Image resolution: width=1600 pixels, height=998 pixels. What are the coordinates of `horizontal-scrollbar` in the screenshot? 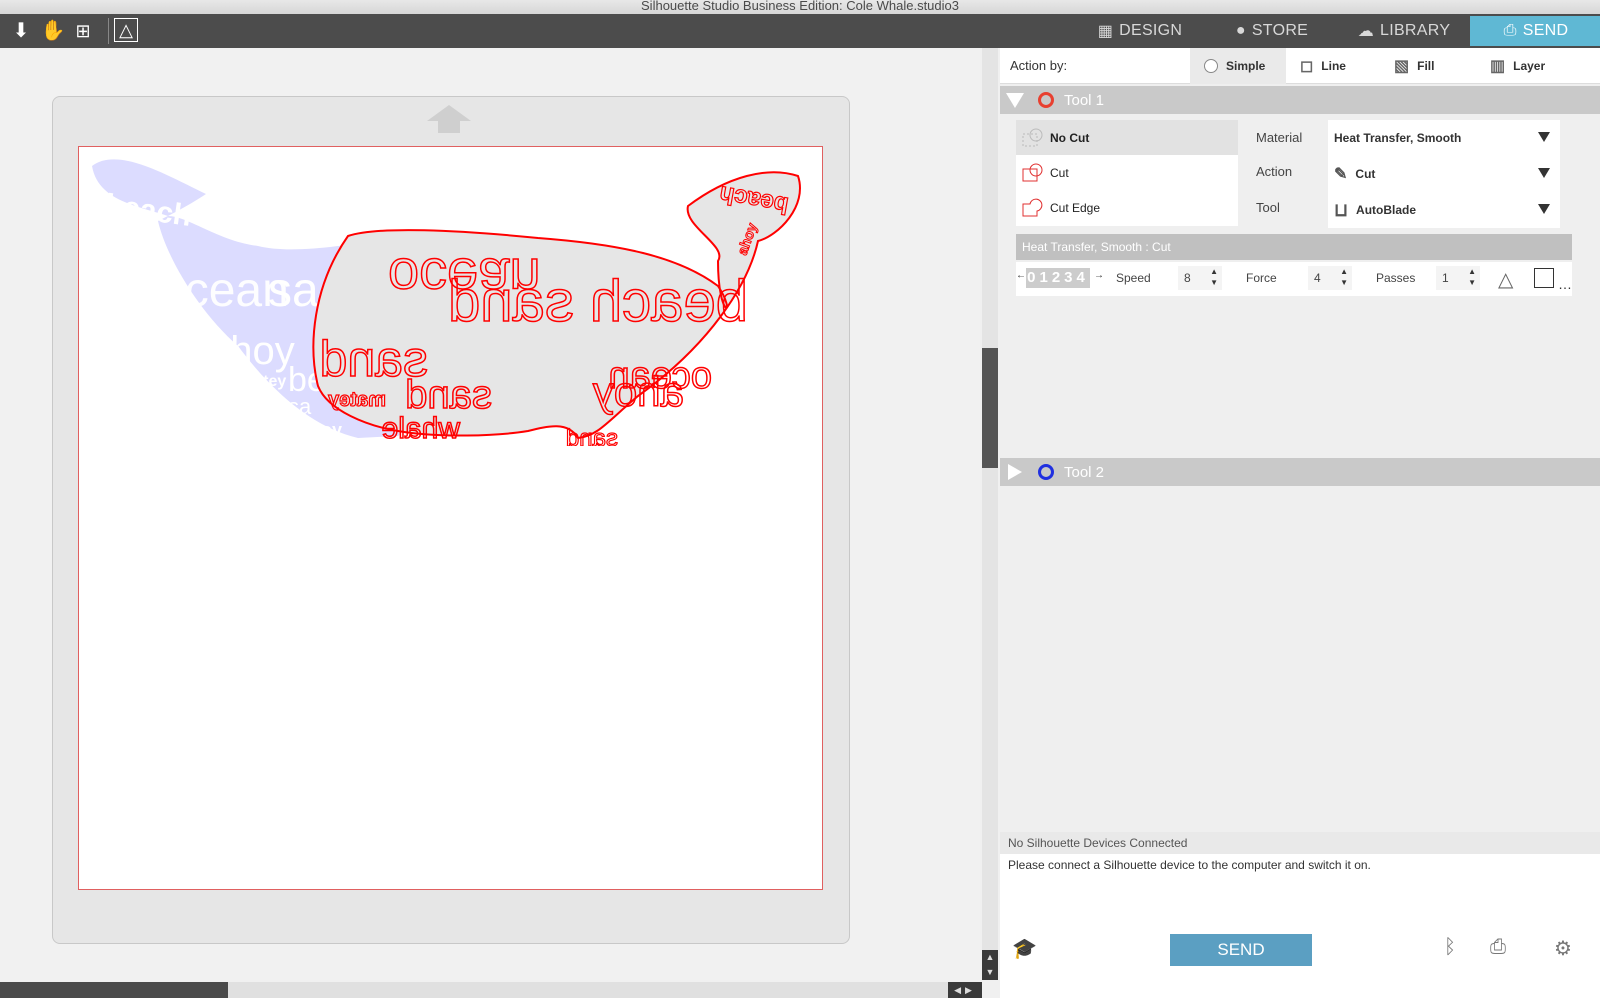 It's located at (491, 990).